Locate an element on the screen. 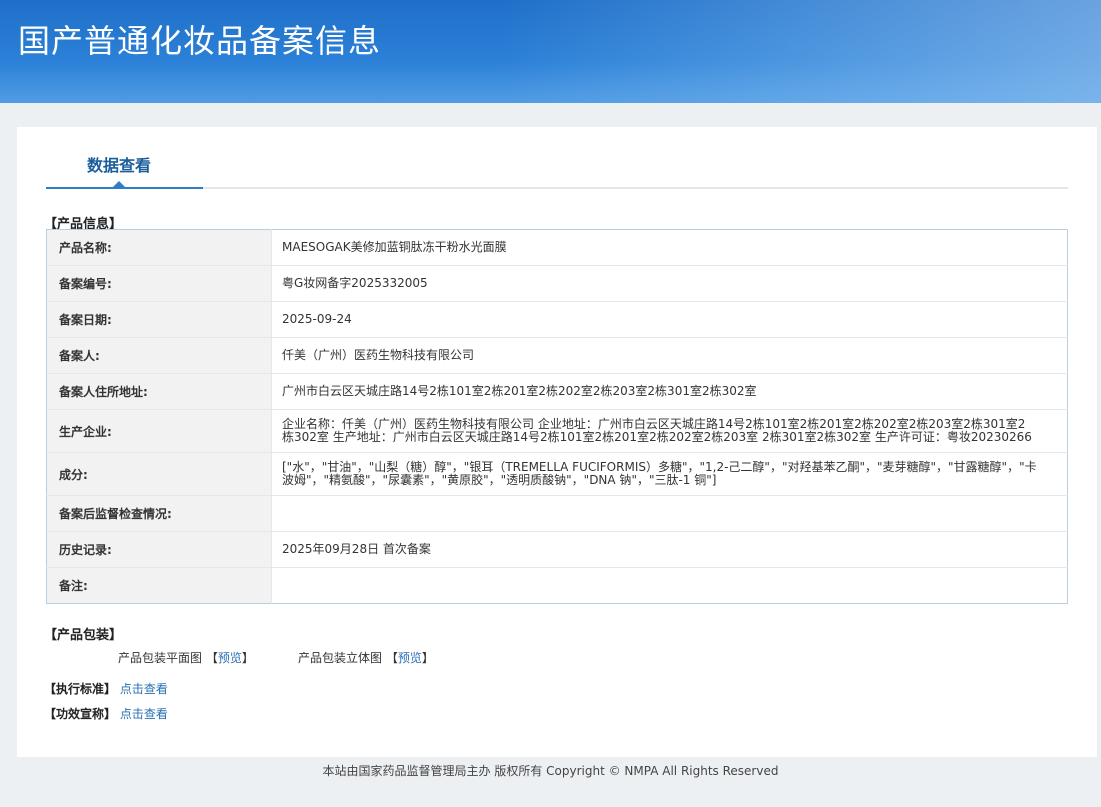 The image size is (1101, 807). packaging-heading: 【产品包装】 is located at coordinates (83, 635).